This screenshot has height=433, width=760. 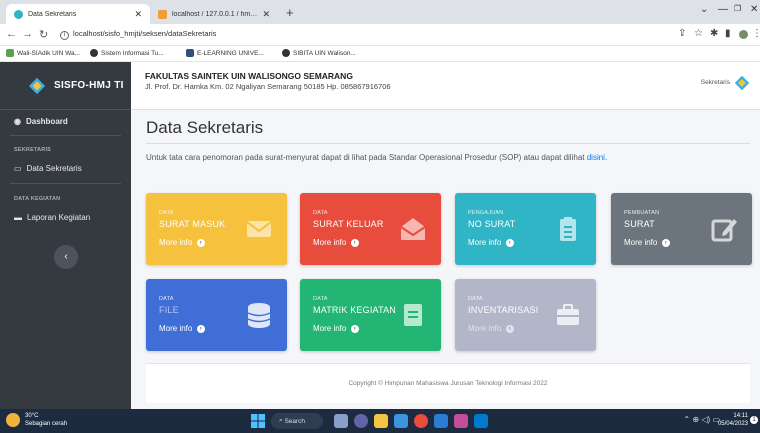 I want to click on box-title: SURAT KELUAR, so click(x=348, y=224).